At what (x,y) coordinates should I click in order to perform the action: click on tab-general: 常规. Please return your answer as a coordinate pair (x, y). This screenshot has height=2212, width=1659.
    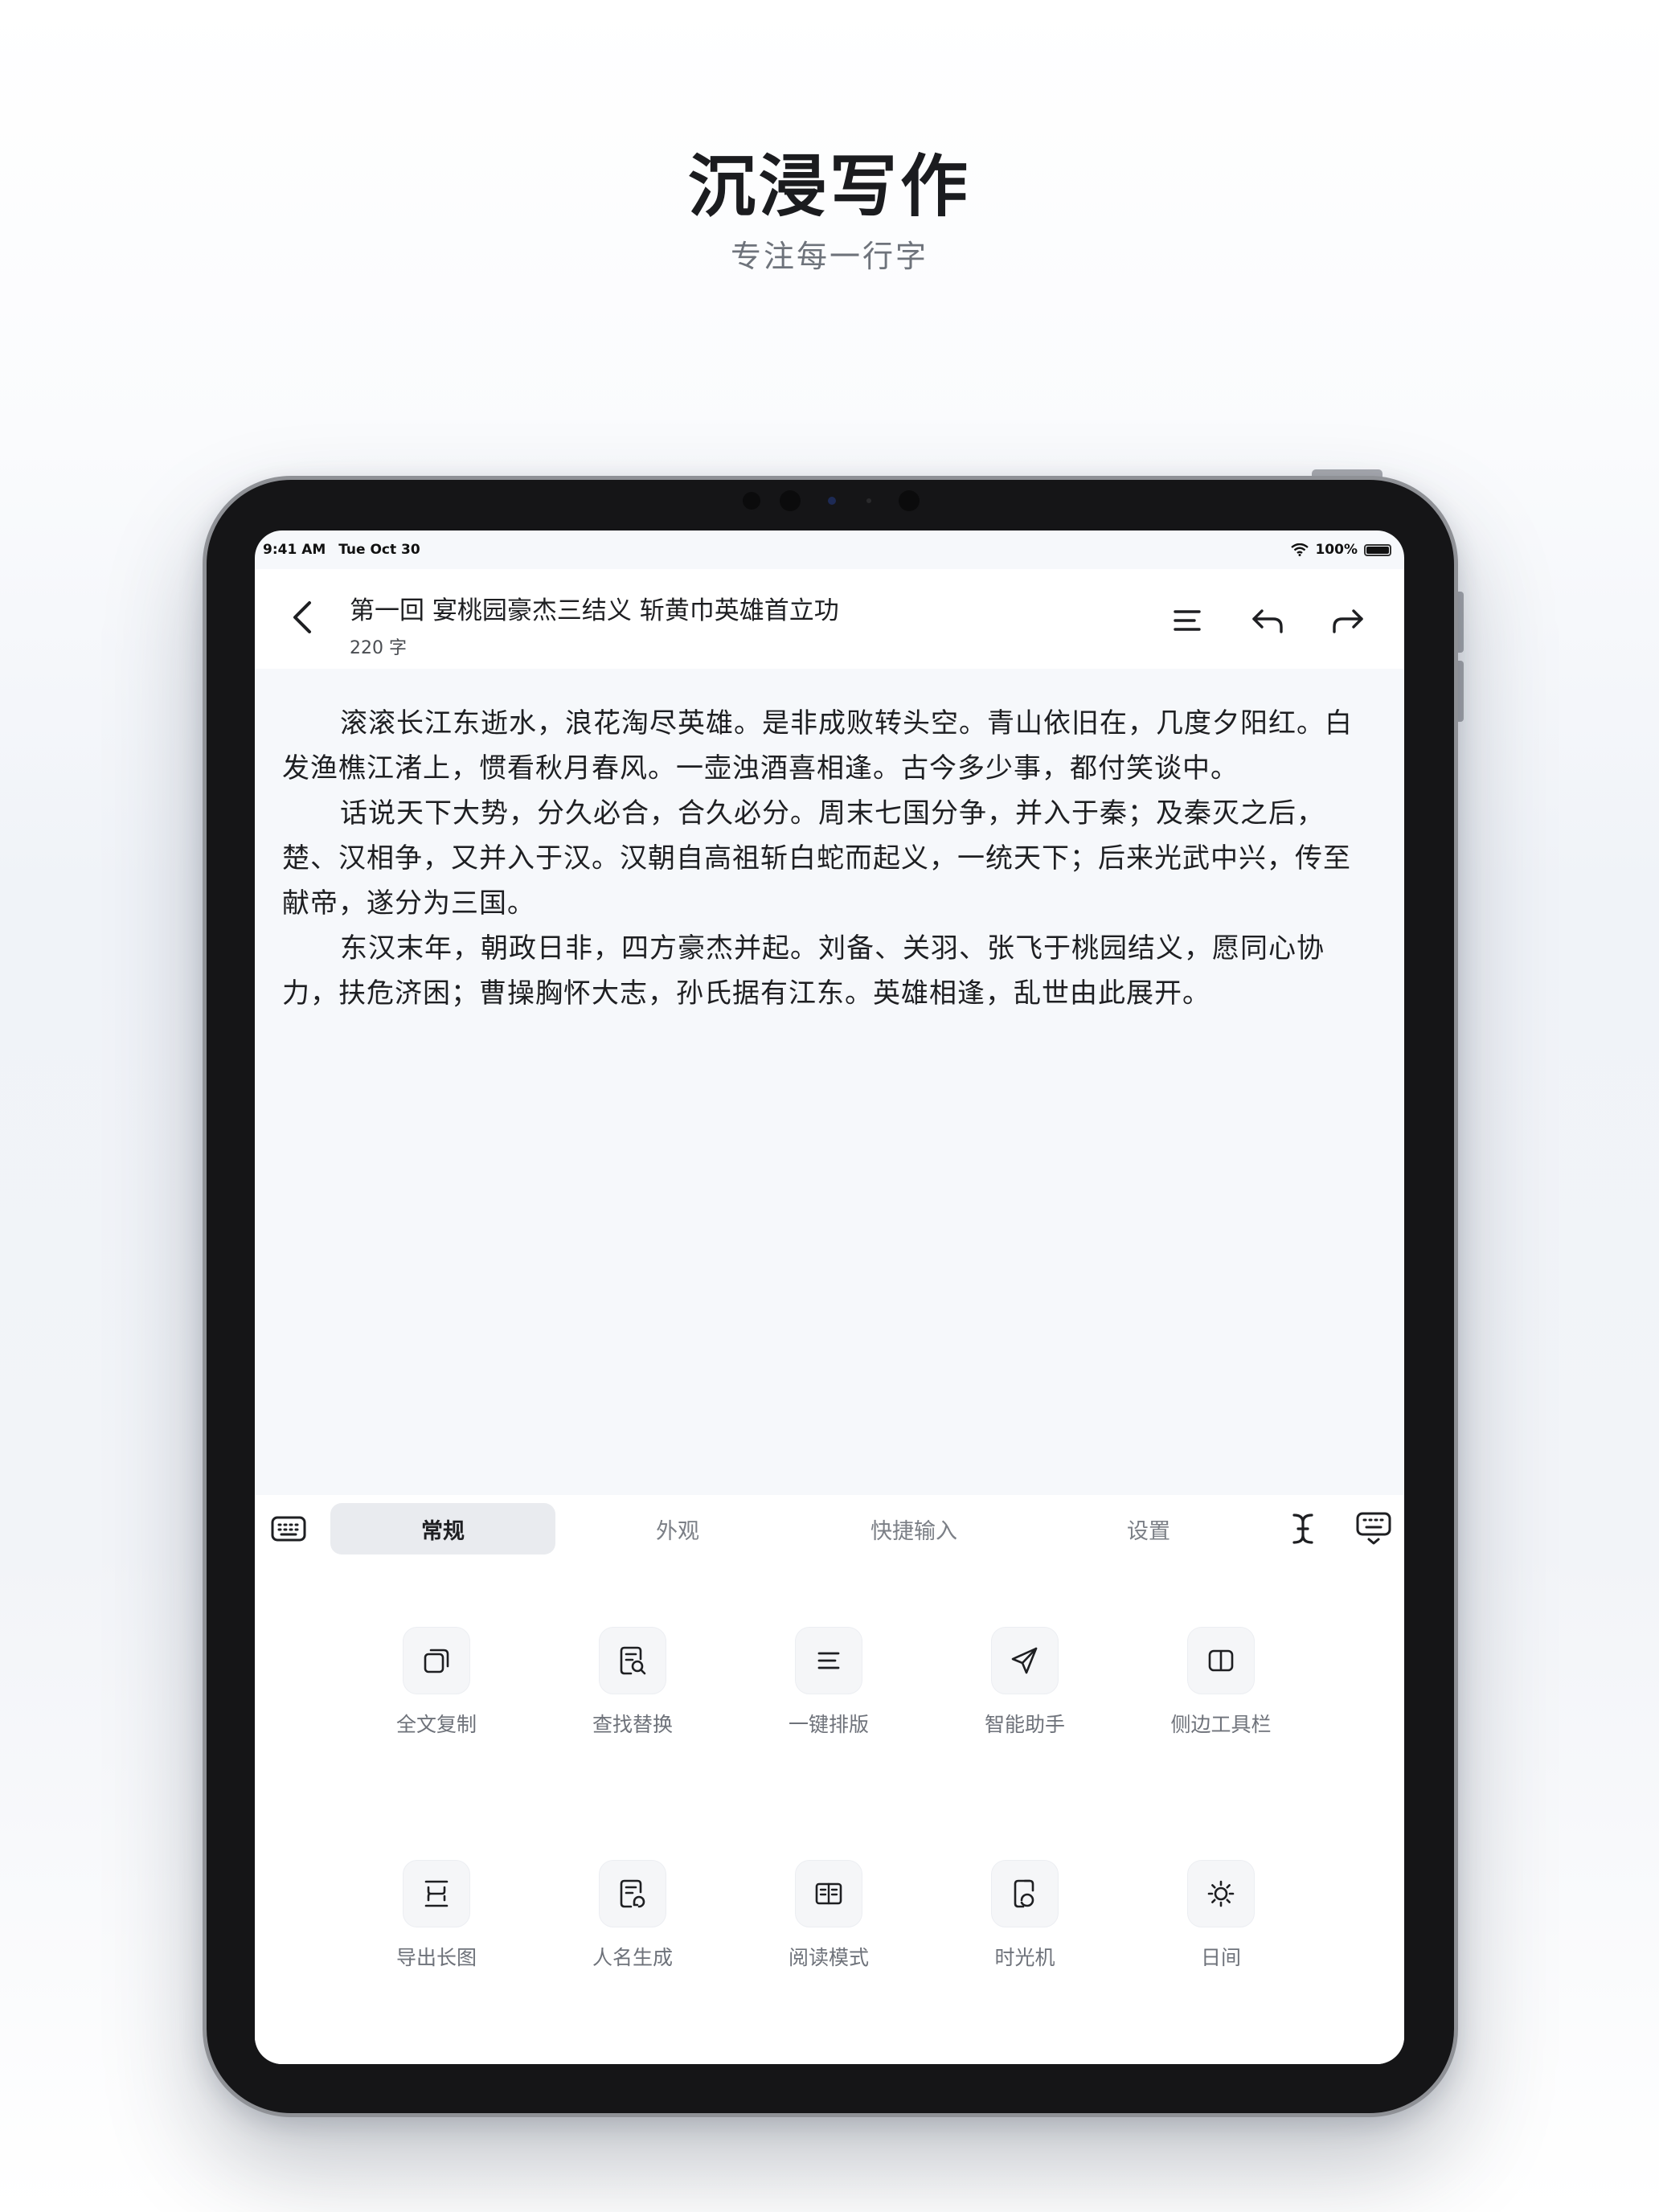
    Looking at the image, I should click on (443, 1529).